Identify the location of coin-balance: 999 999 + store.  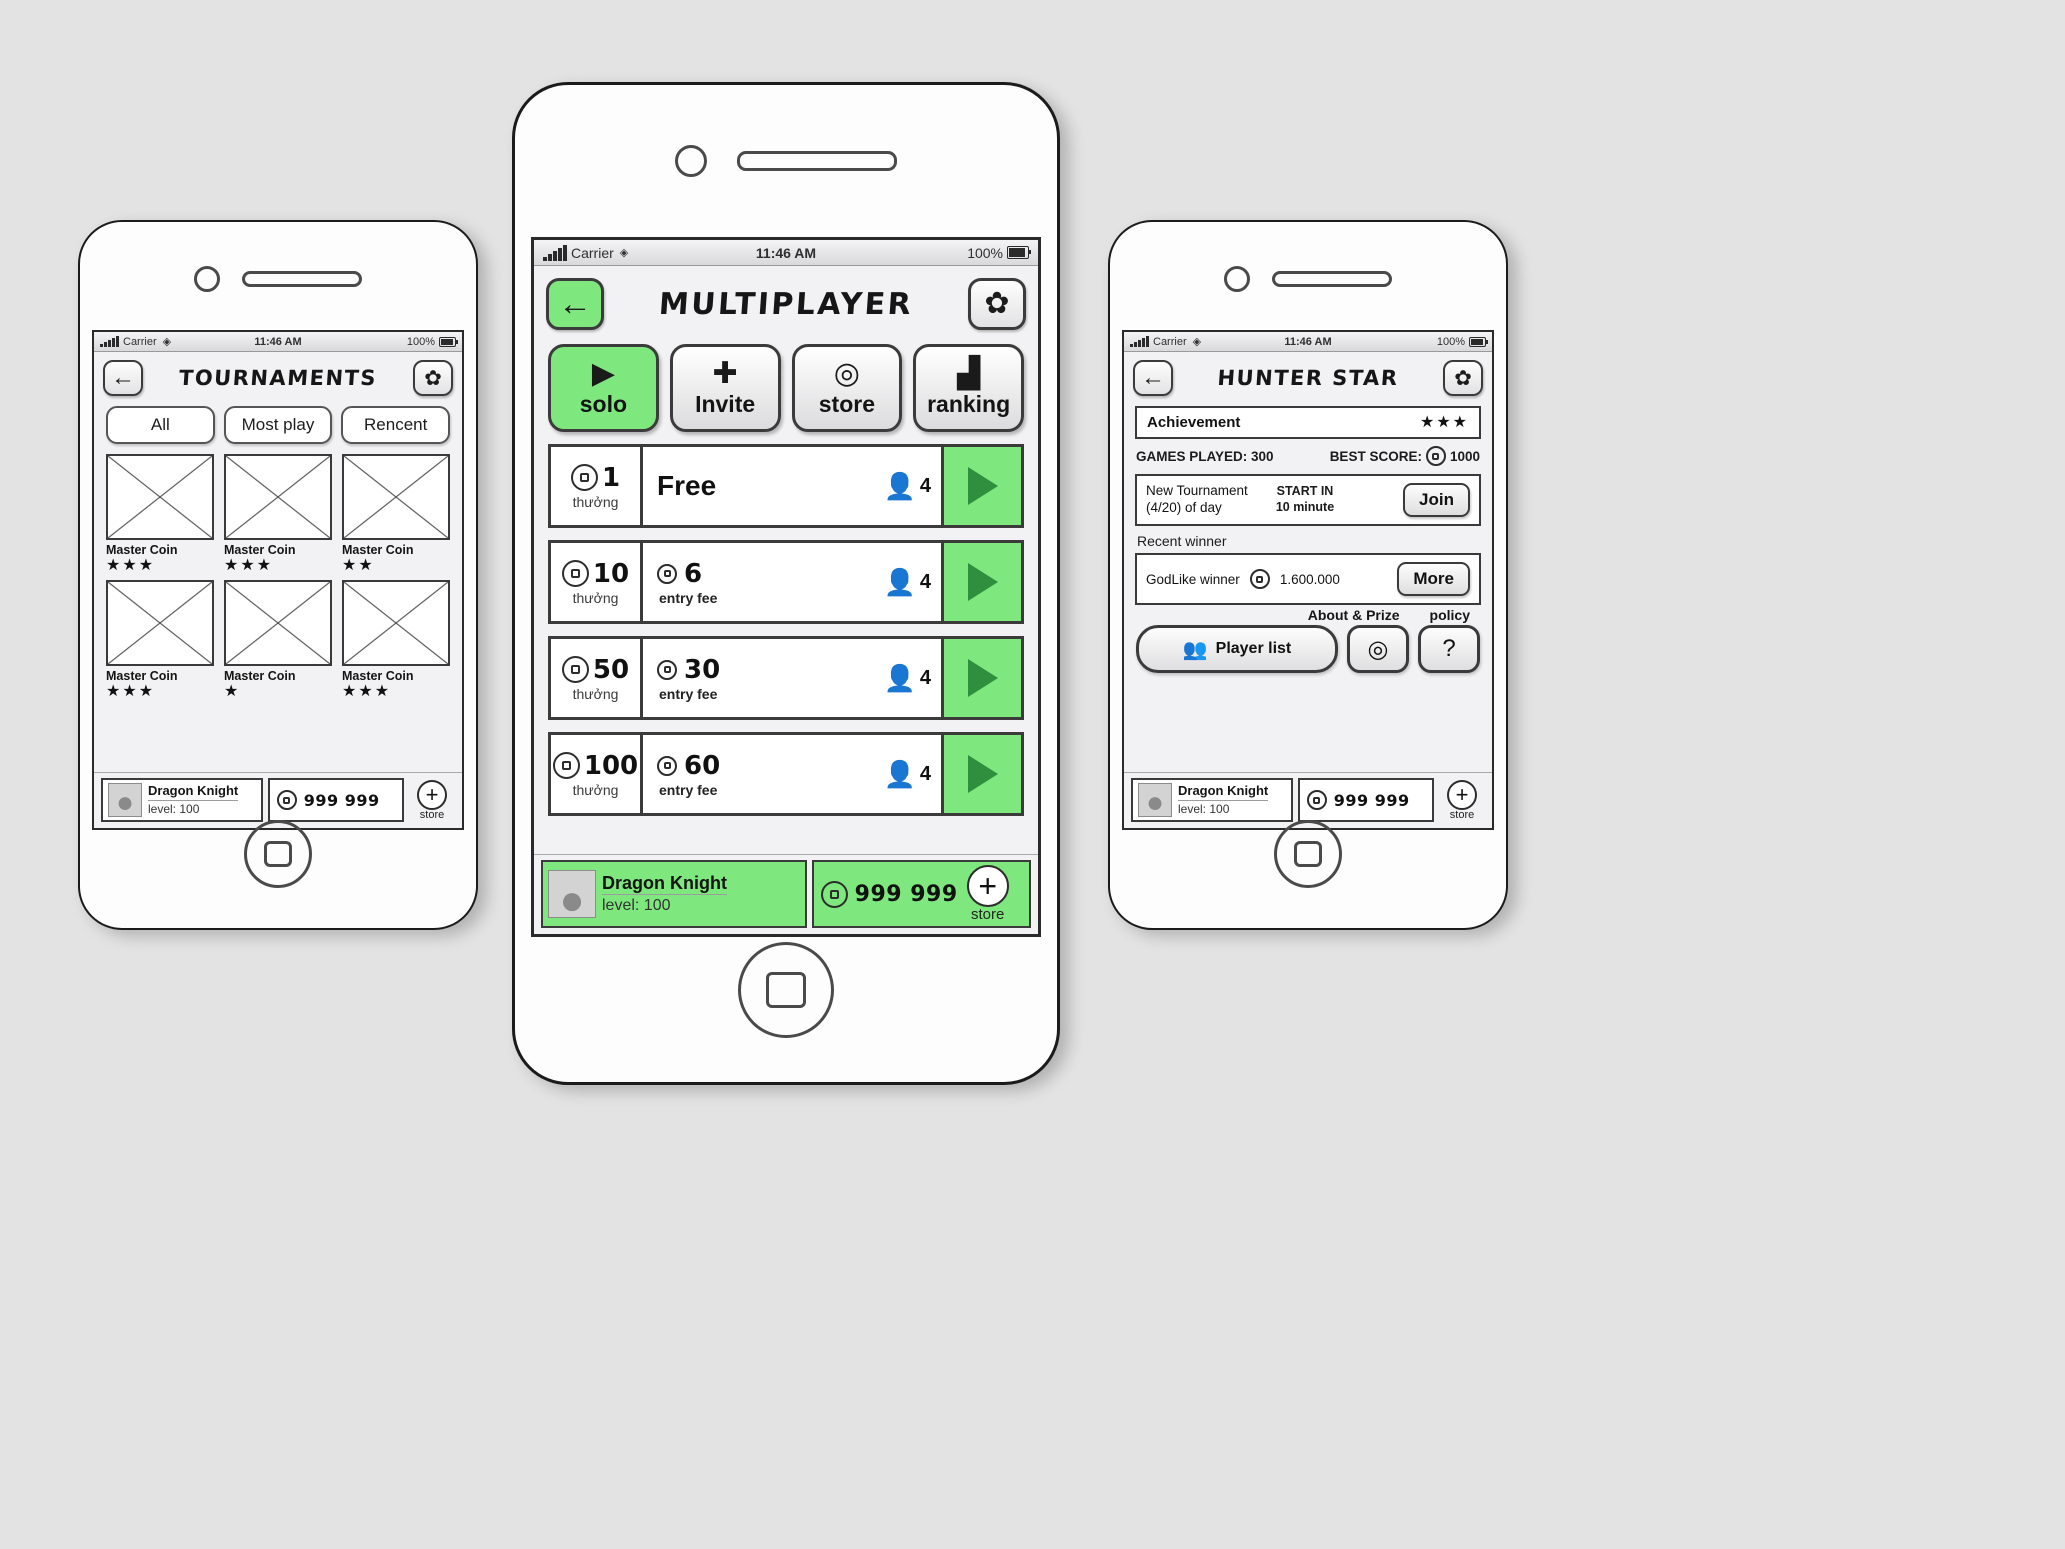
(921, 894).